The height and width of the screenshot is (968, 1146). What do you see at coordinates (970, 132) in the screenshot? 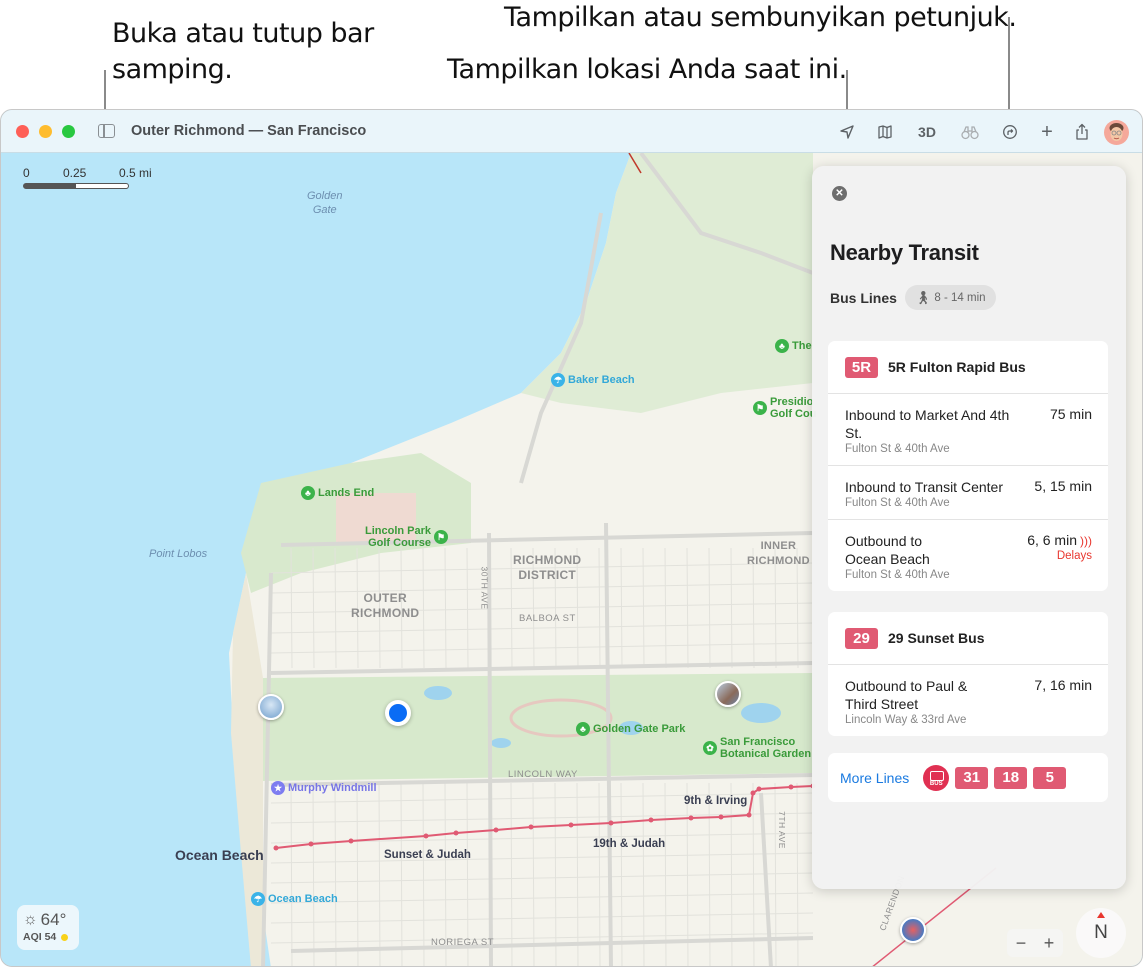
I see `binoculars-icon` at bounding box center [970, 132].